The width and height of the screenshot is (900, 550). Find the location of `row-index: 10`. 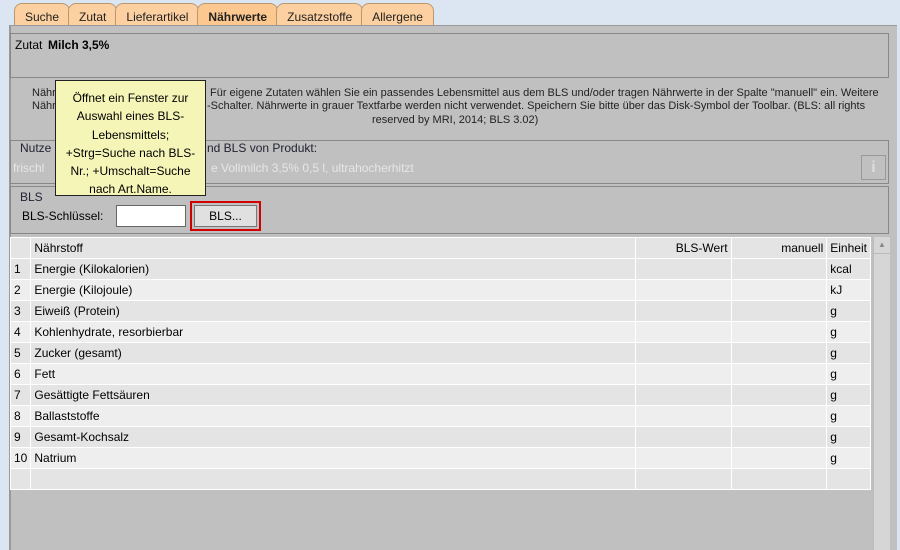

row-index: 10 is located at coordinates (20, 458).